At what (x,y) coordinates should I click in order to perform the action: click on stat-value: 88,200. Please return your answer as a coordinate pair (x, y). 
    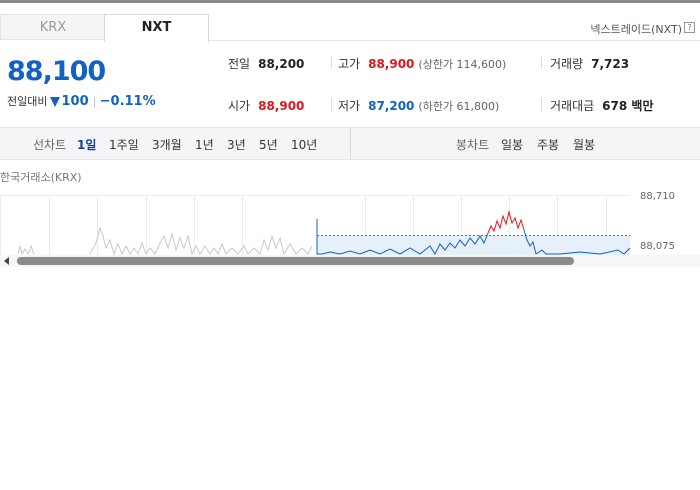
    Looking at the image, I should click on (281, 64).